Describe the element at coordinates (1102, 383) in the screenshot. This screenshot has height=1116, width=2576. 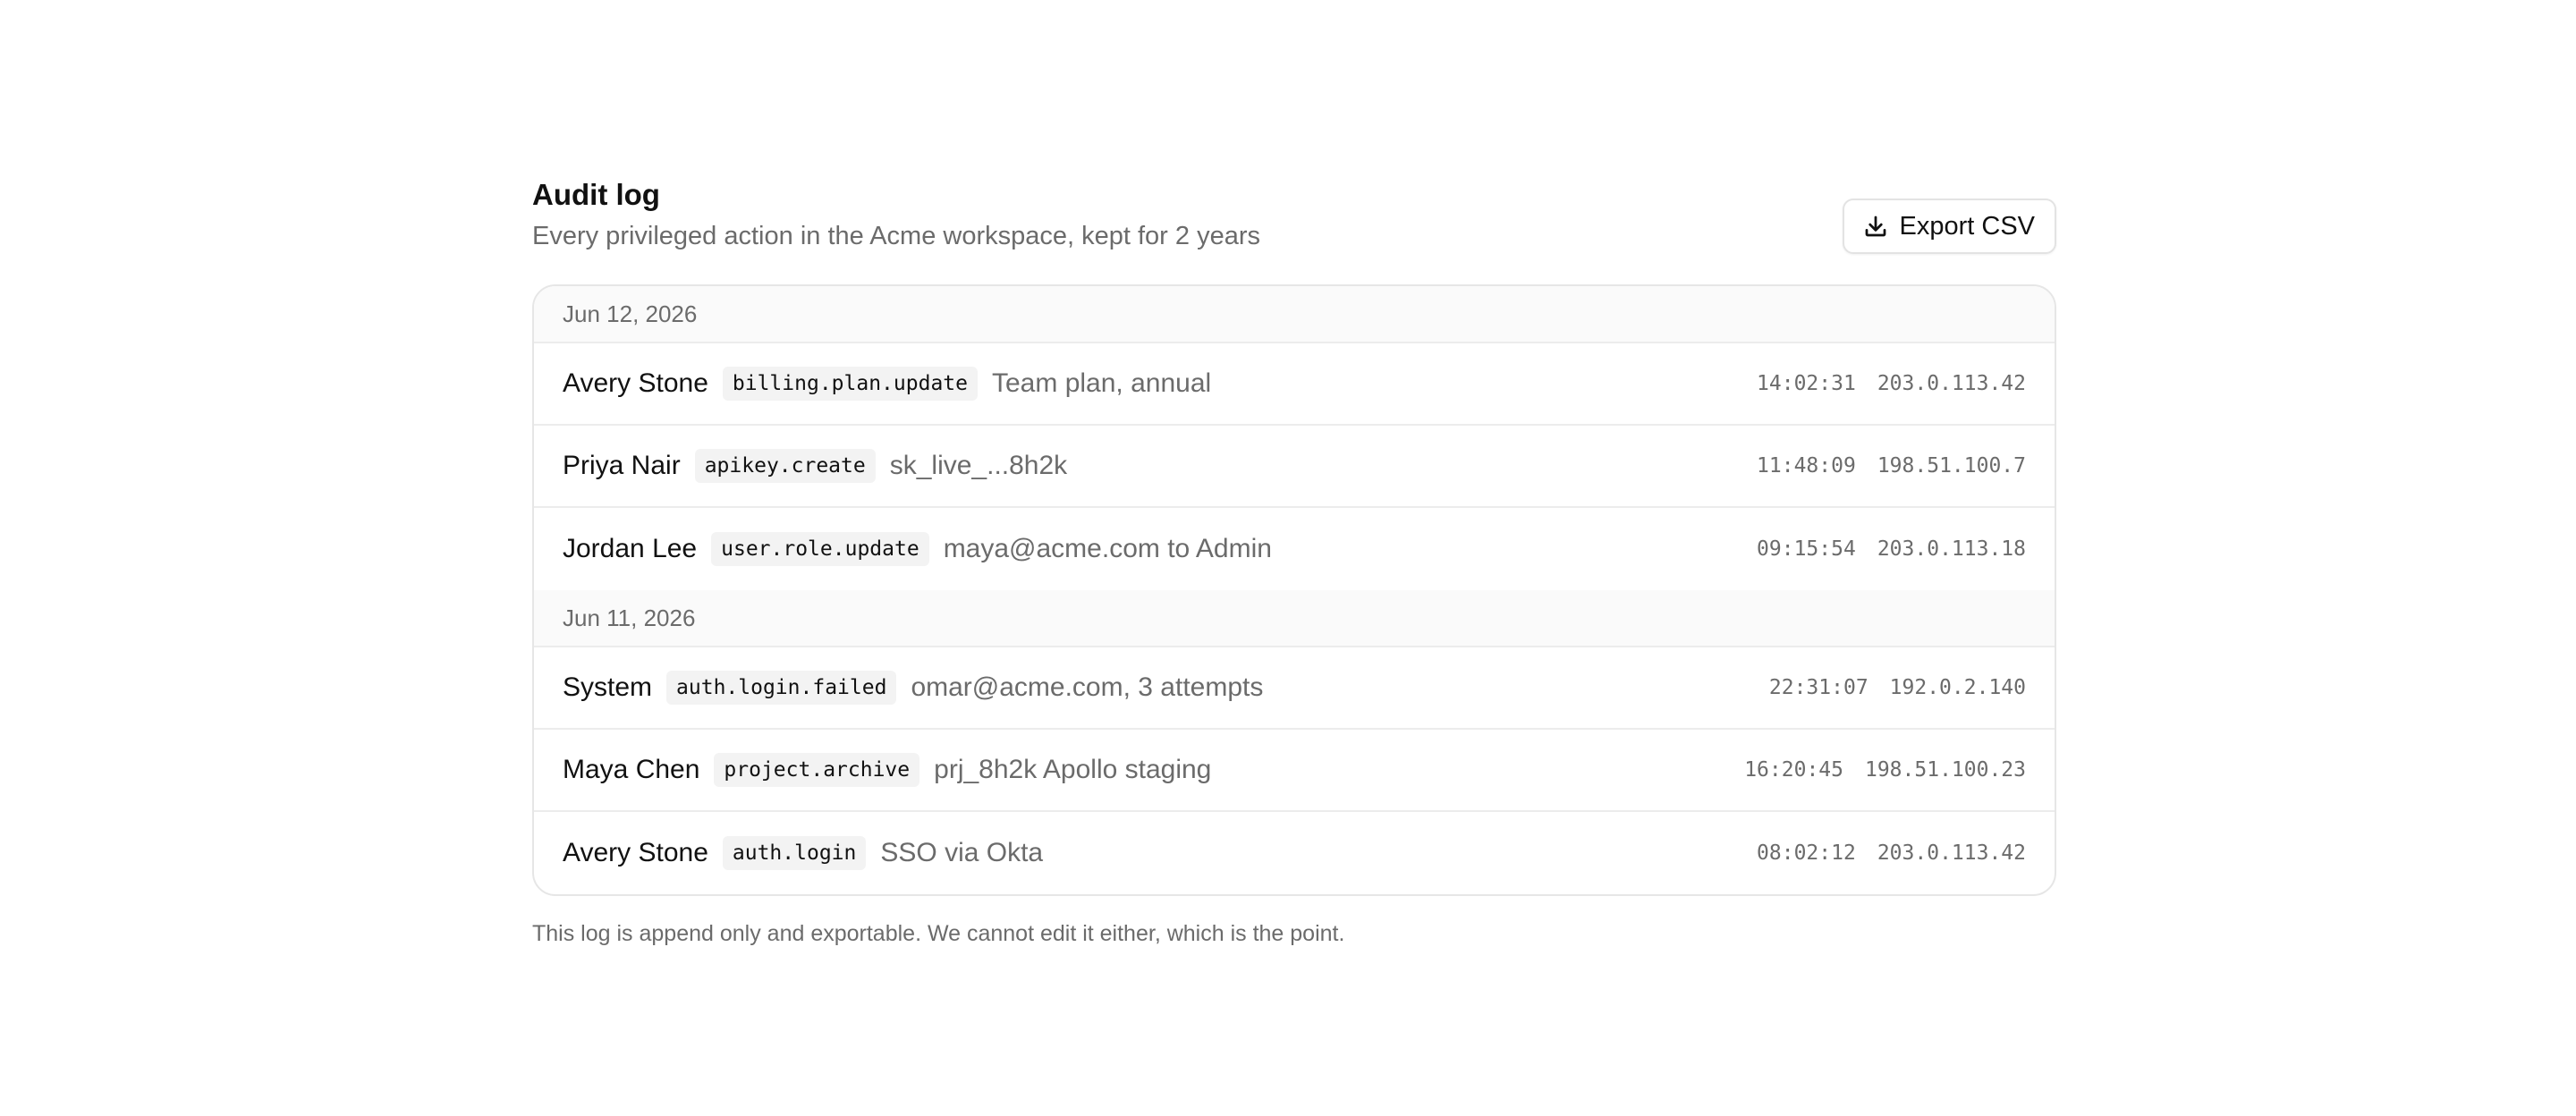
I see `action-detail: Team plan, annual` at that location.